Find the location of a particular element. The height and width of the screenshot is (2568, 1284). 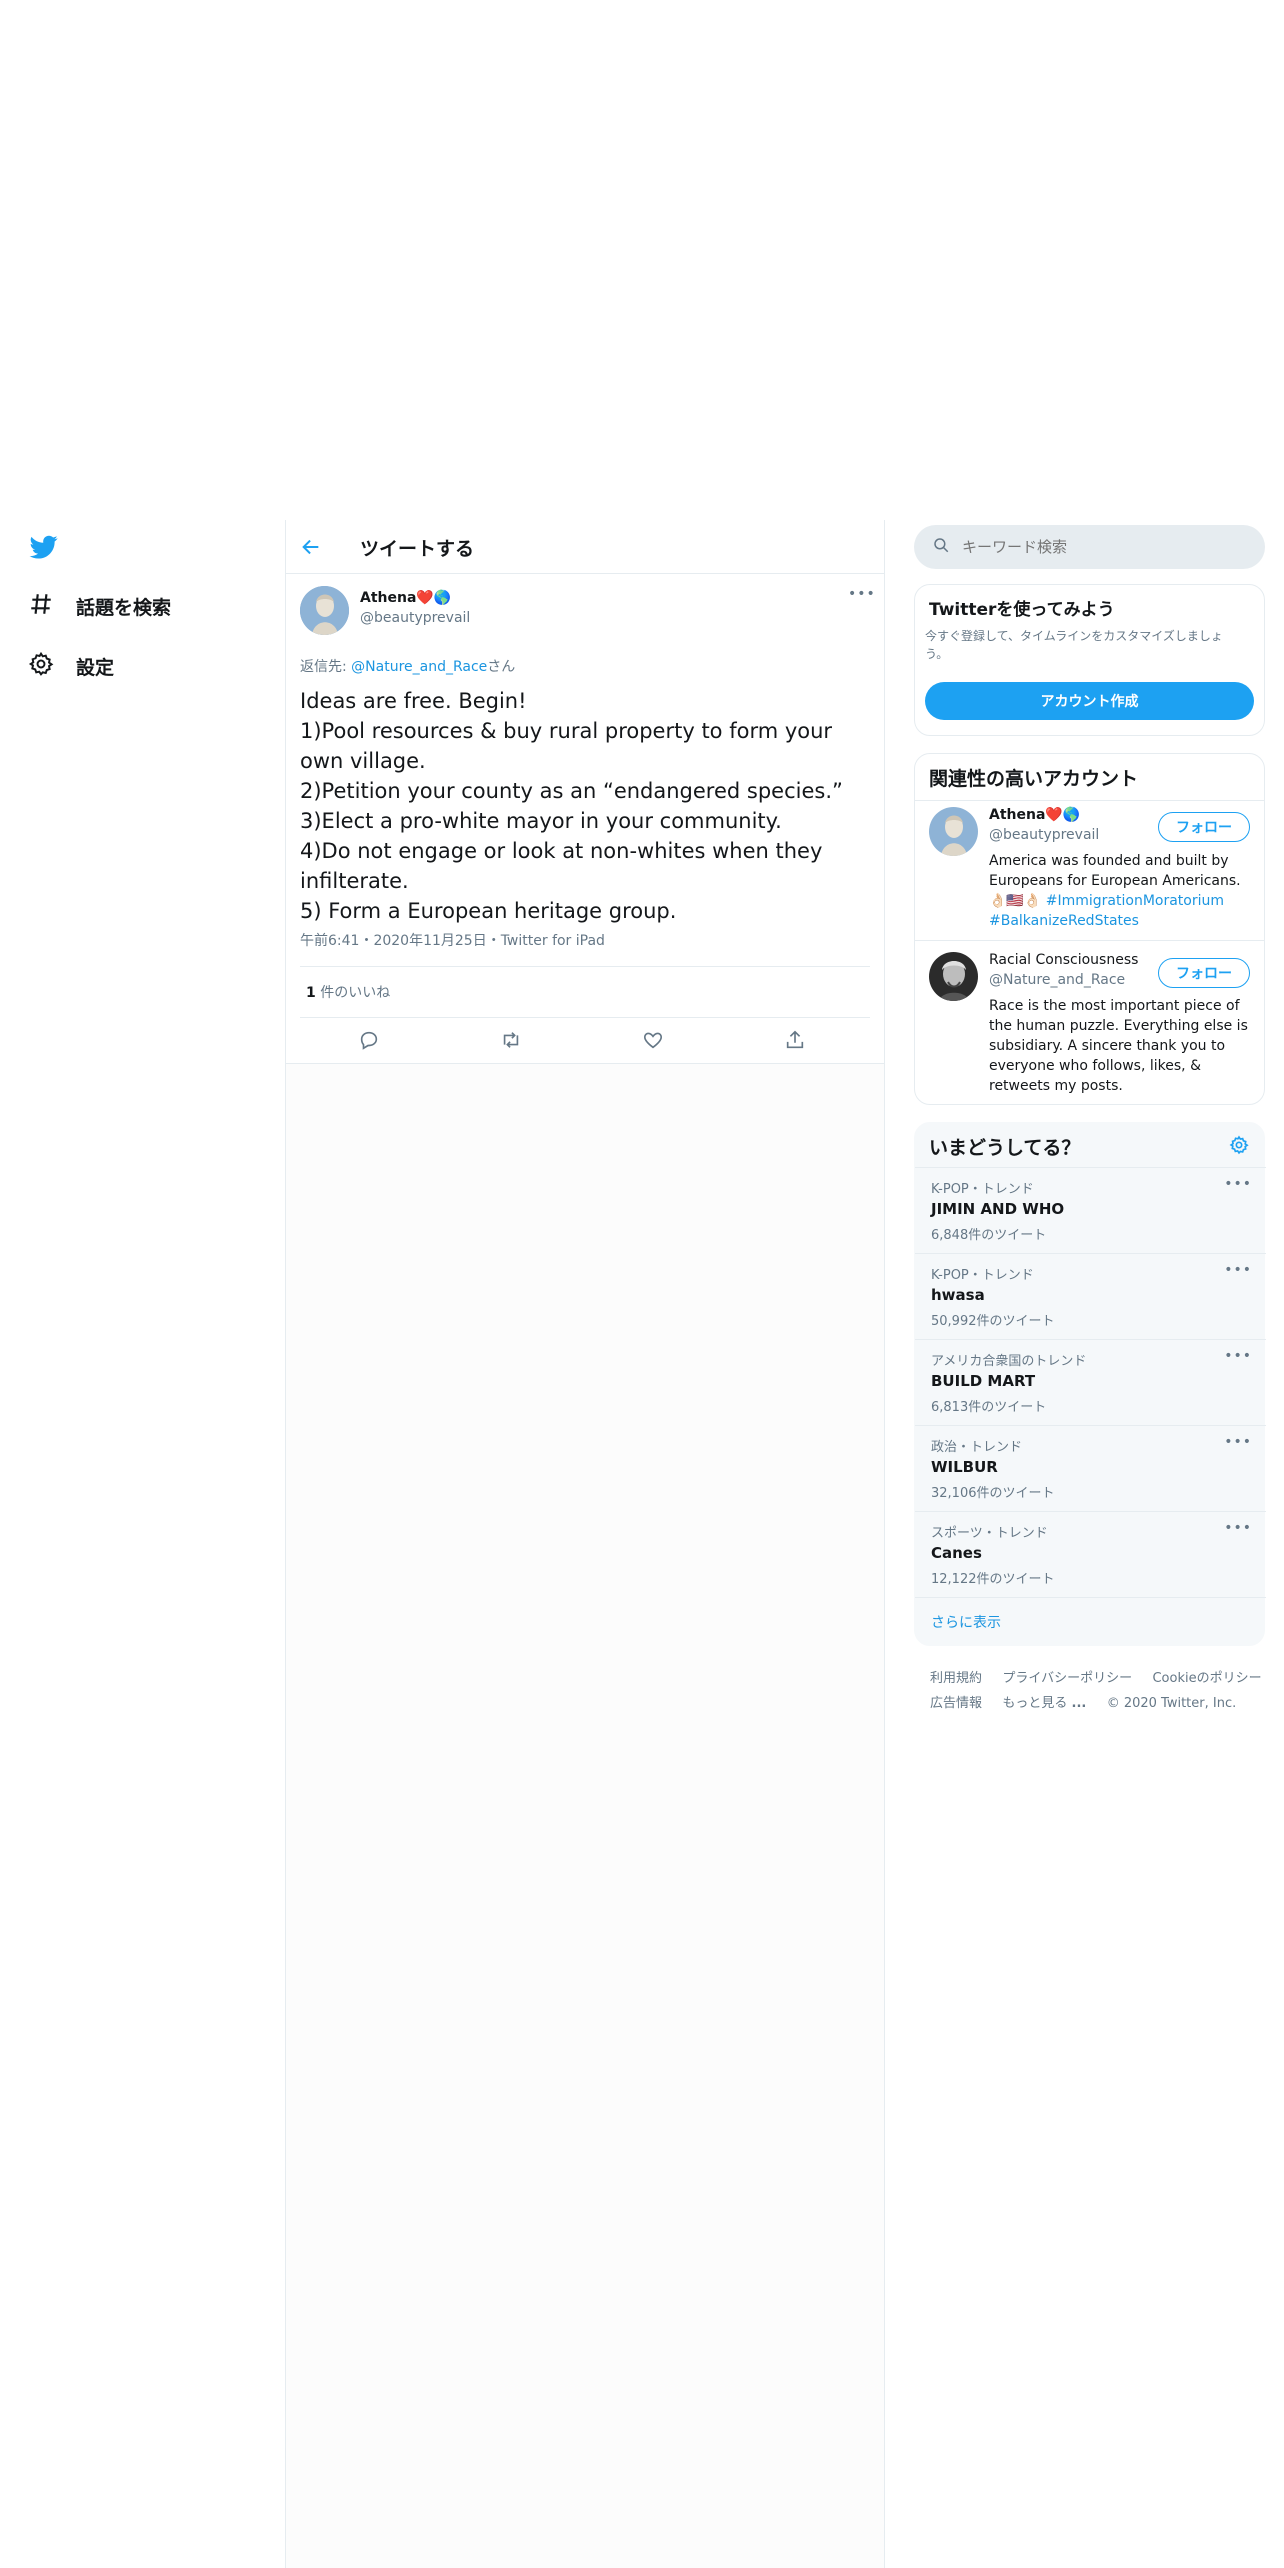

bio-line: America was founded and built by is located at coordinates (1109, 861).